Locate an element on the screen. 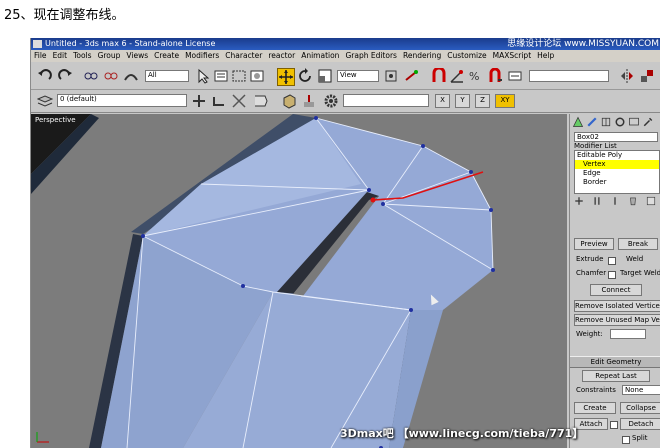  percent-snap-icon: % is located at coordinates (475, 76).